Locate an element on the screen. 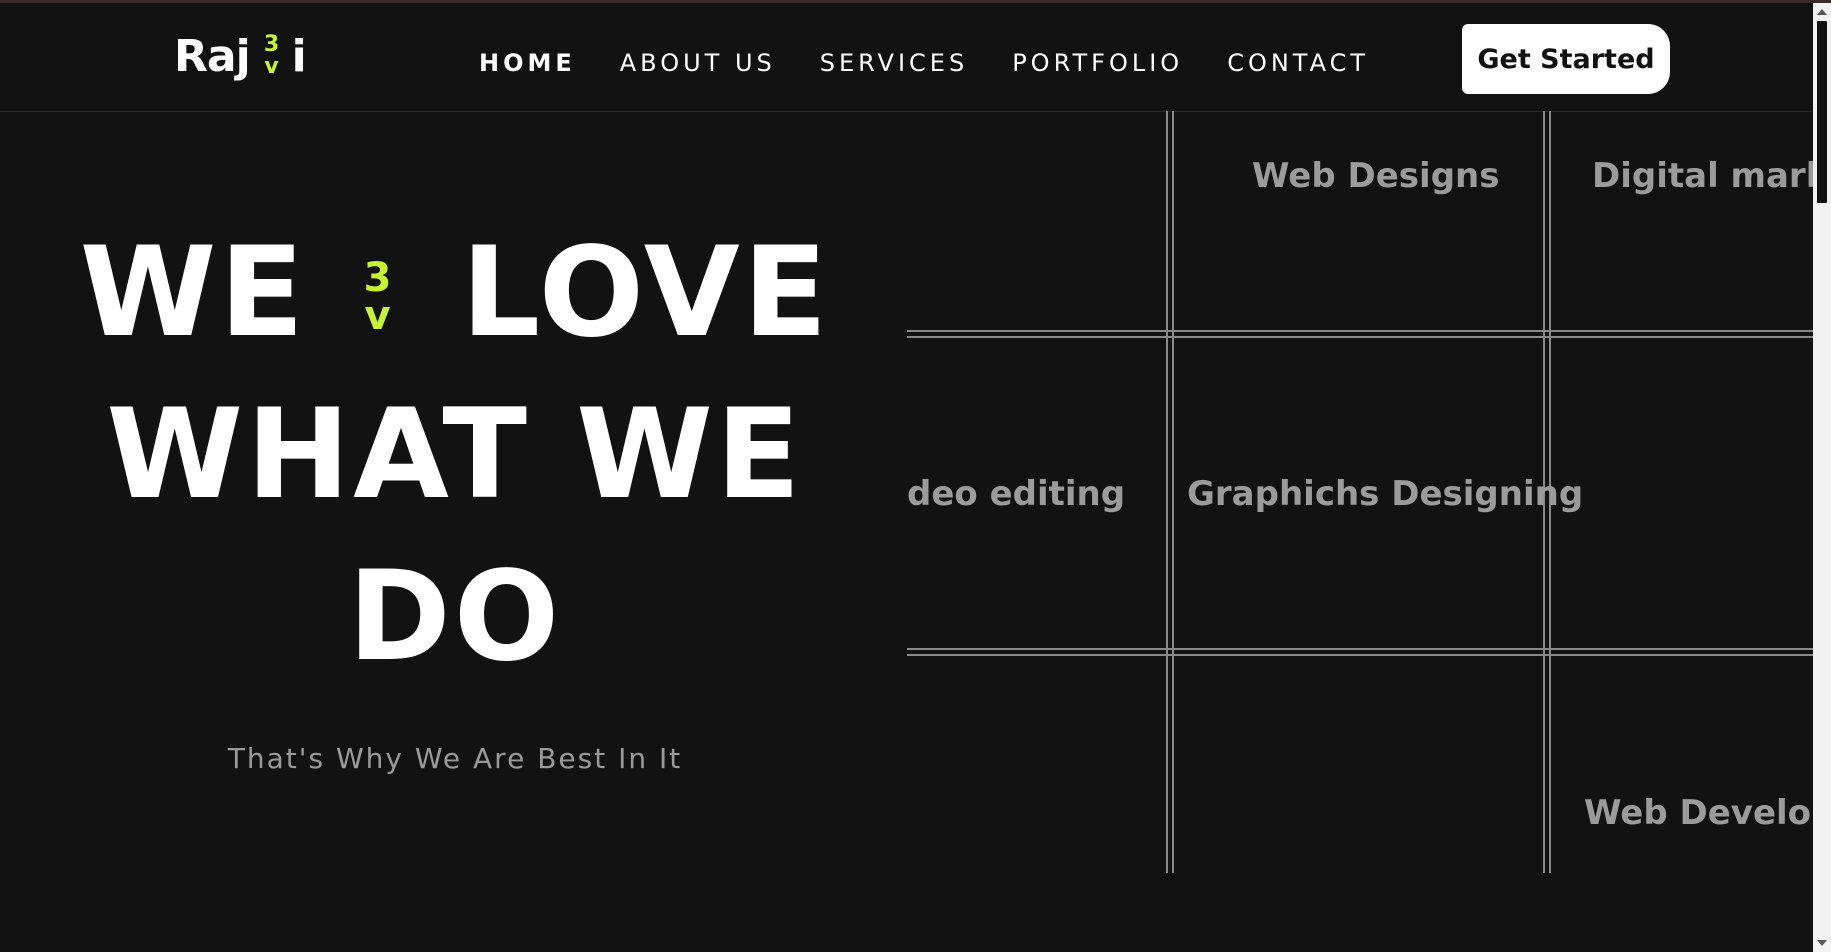  hero-line-1: WE 3 v LOVE is located at coordinates (455, 292).